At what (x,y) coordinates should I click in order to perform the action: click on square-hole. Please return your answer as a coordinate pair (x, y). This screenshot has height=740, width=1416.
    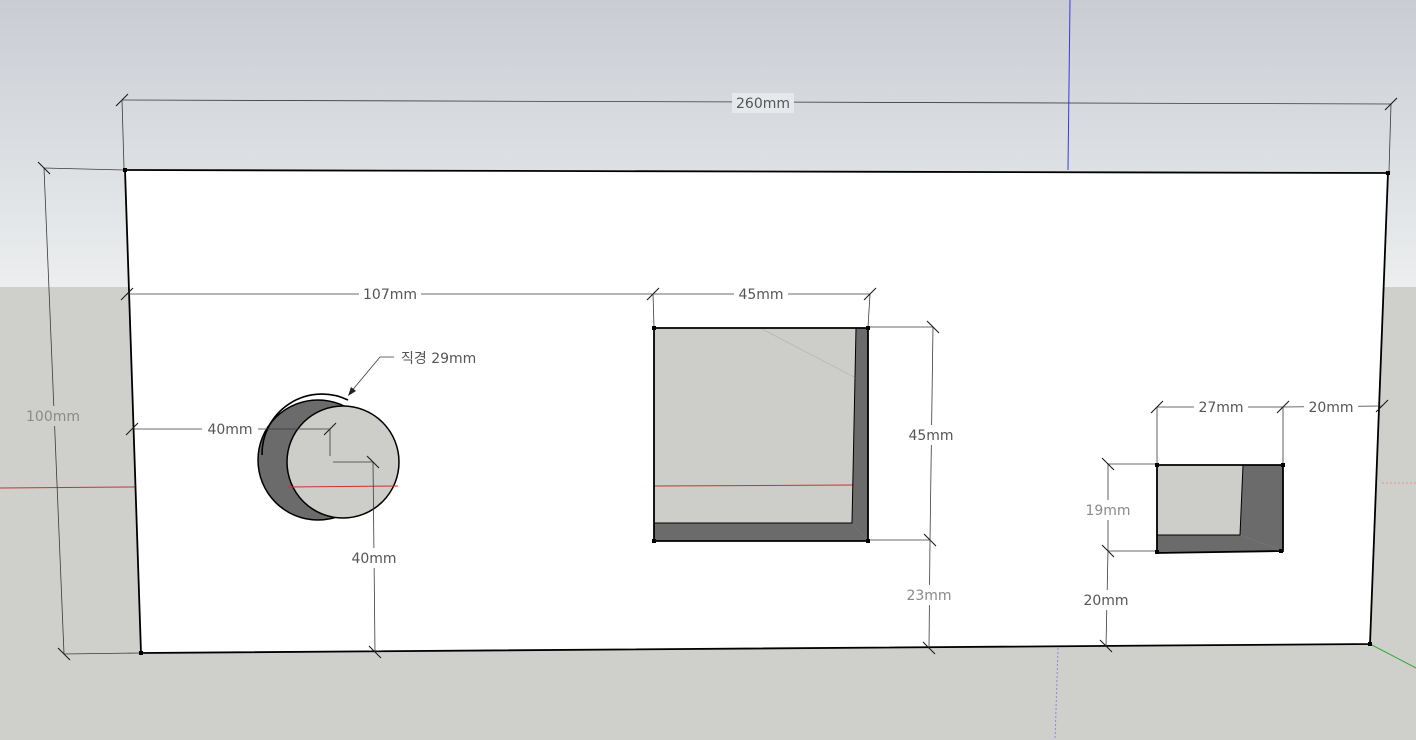
    Looking at the image, I should click on (761, 434).